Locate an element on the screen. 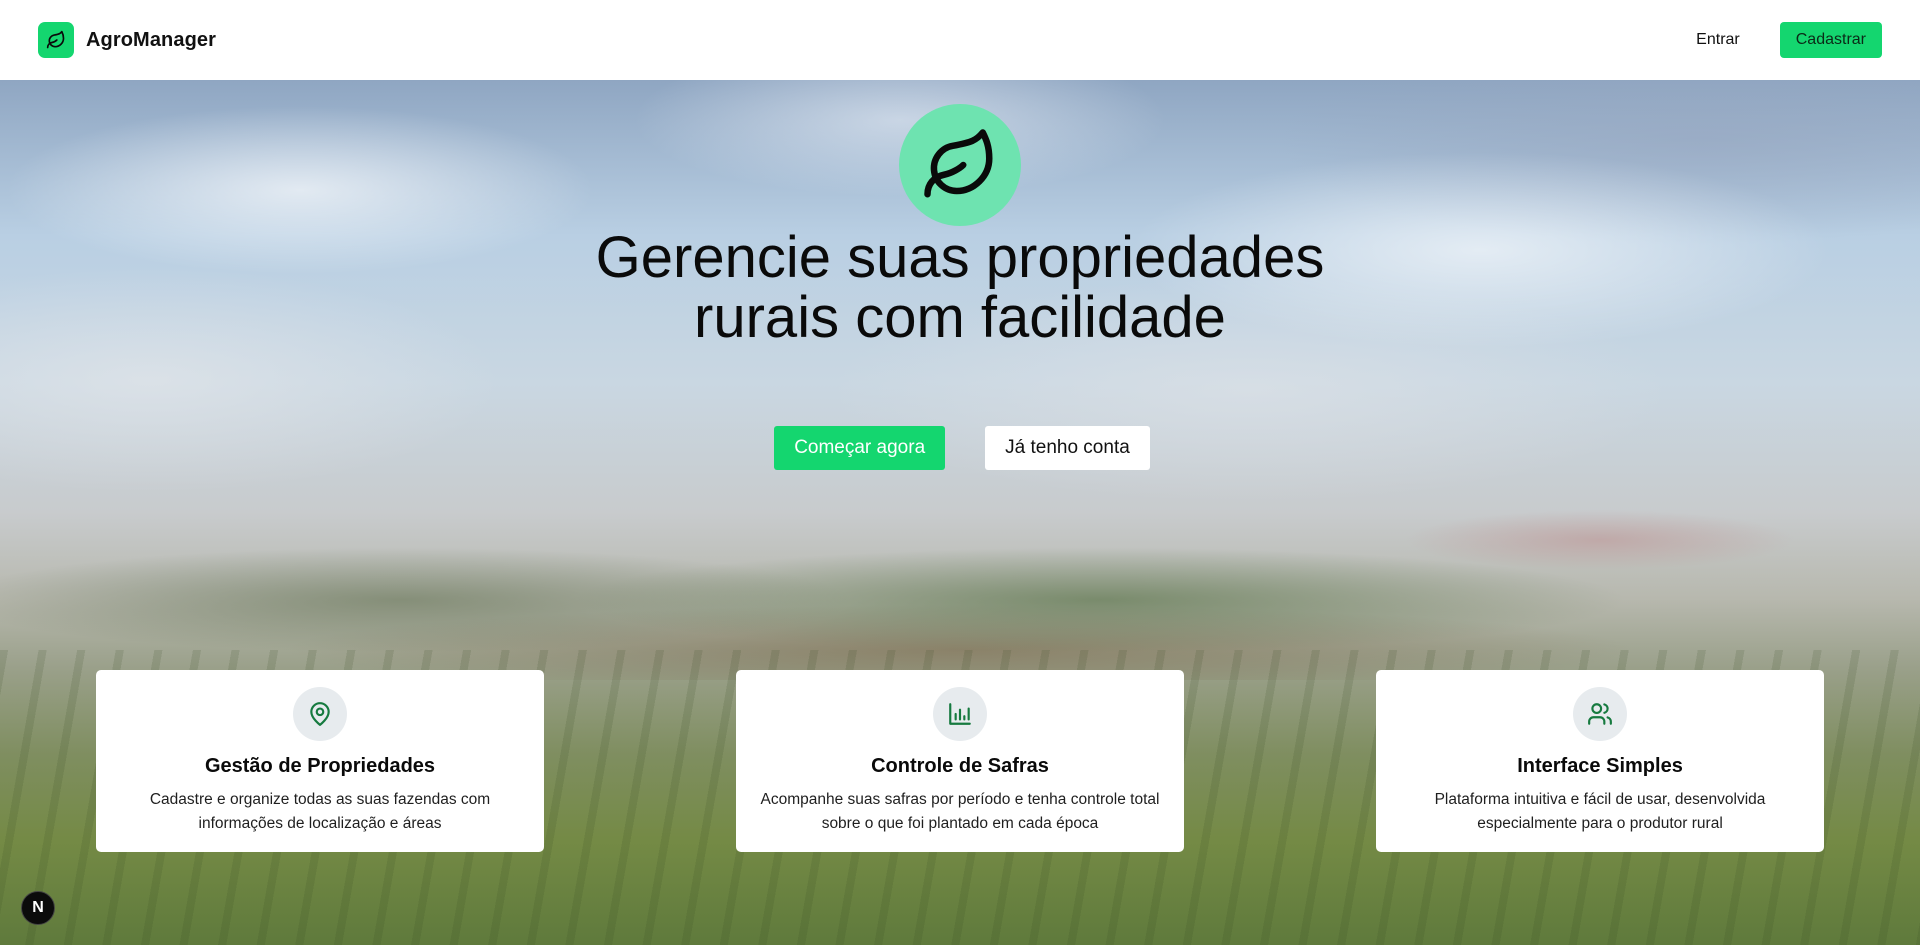 Image resolution: width=1920 pixels, height=945 pixels. feature-title: Controle de Safras is located at coordinates (960, 766).